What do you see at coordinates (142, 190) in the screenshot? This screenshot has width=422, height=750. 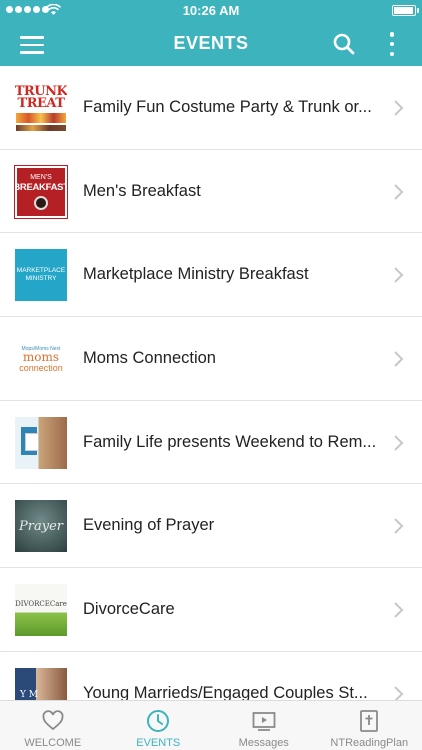 I see `event-title: Men's Breakfast` at bounding box center [142, 190].